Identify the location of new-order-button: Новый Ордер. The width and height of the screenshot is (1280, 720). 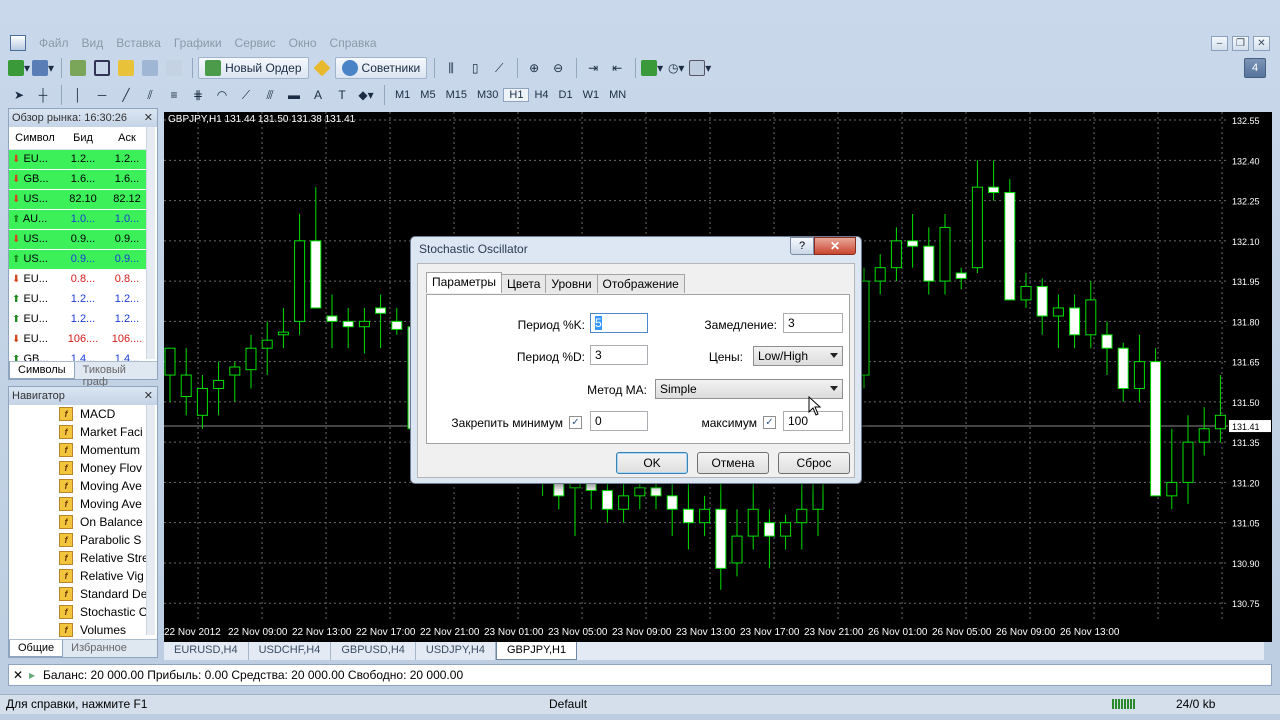
(253, 68).